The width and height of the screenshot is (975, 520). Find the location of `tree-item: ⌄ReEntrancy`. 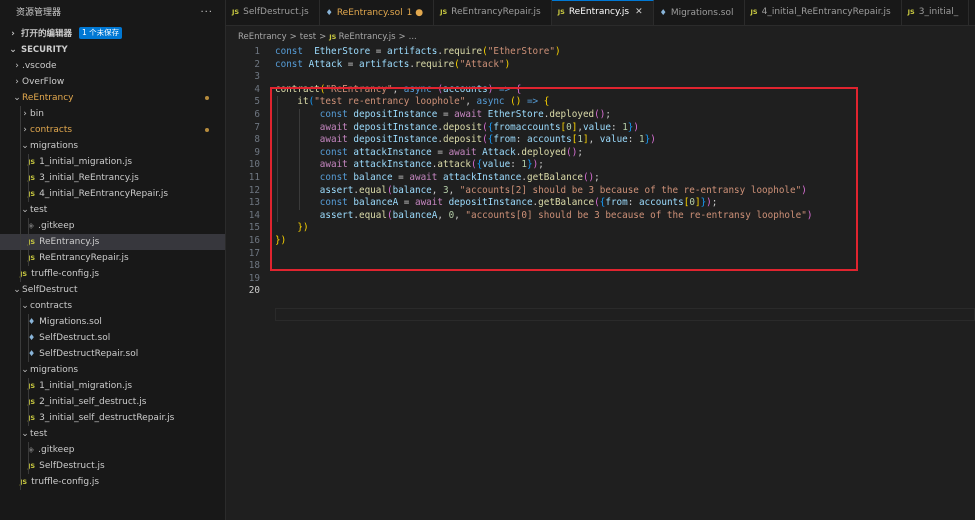

tree-item: ⌄ReEntrancy is located at coordinates (112, 98).